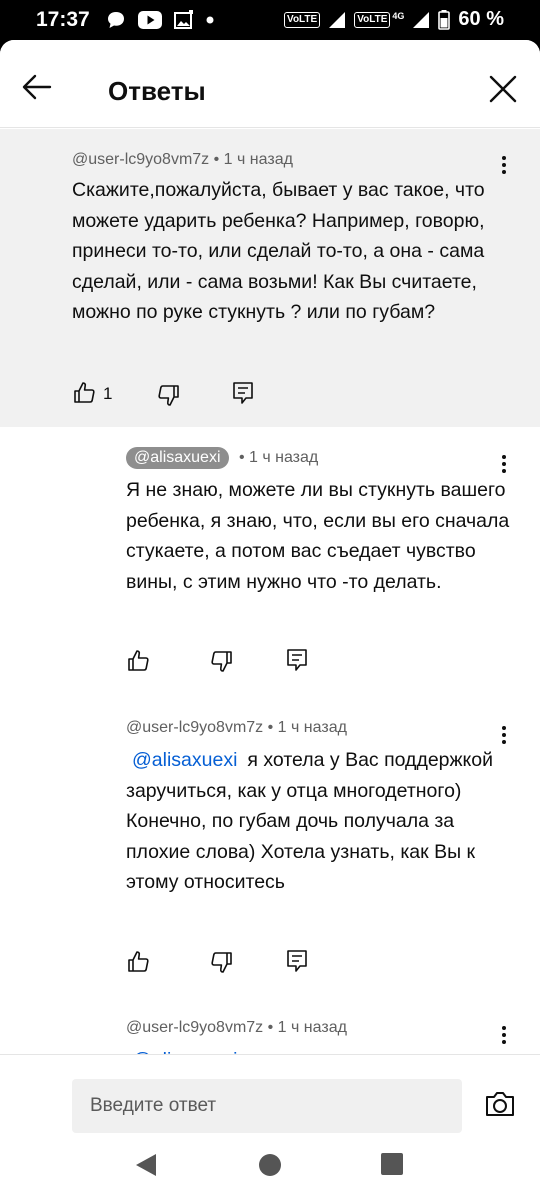 Image resolution: width=540 pixels, height=1200 pixels. What do you see at coordinates (481, 19) in the screenshot?
I see `battery-percent: 60 %` at bounding box center [481, 19].